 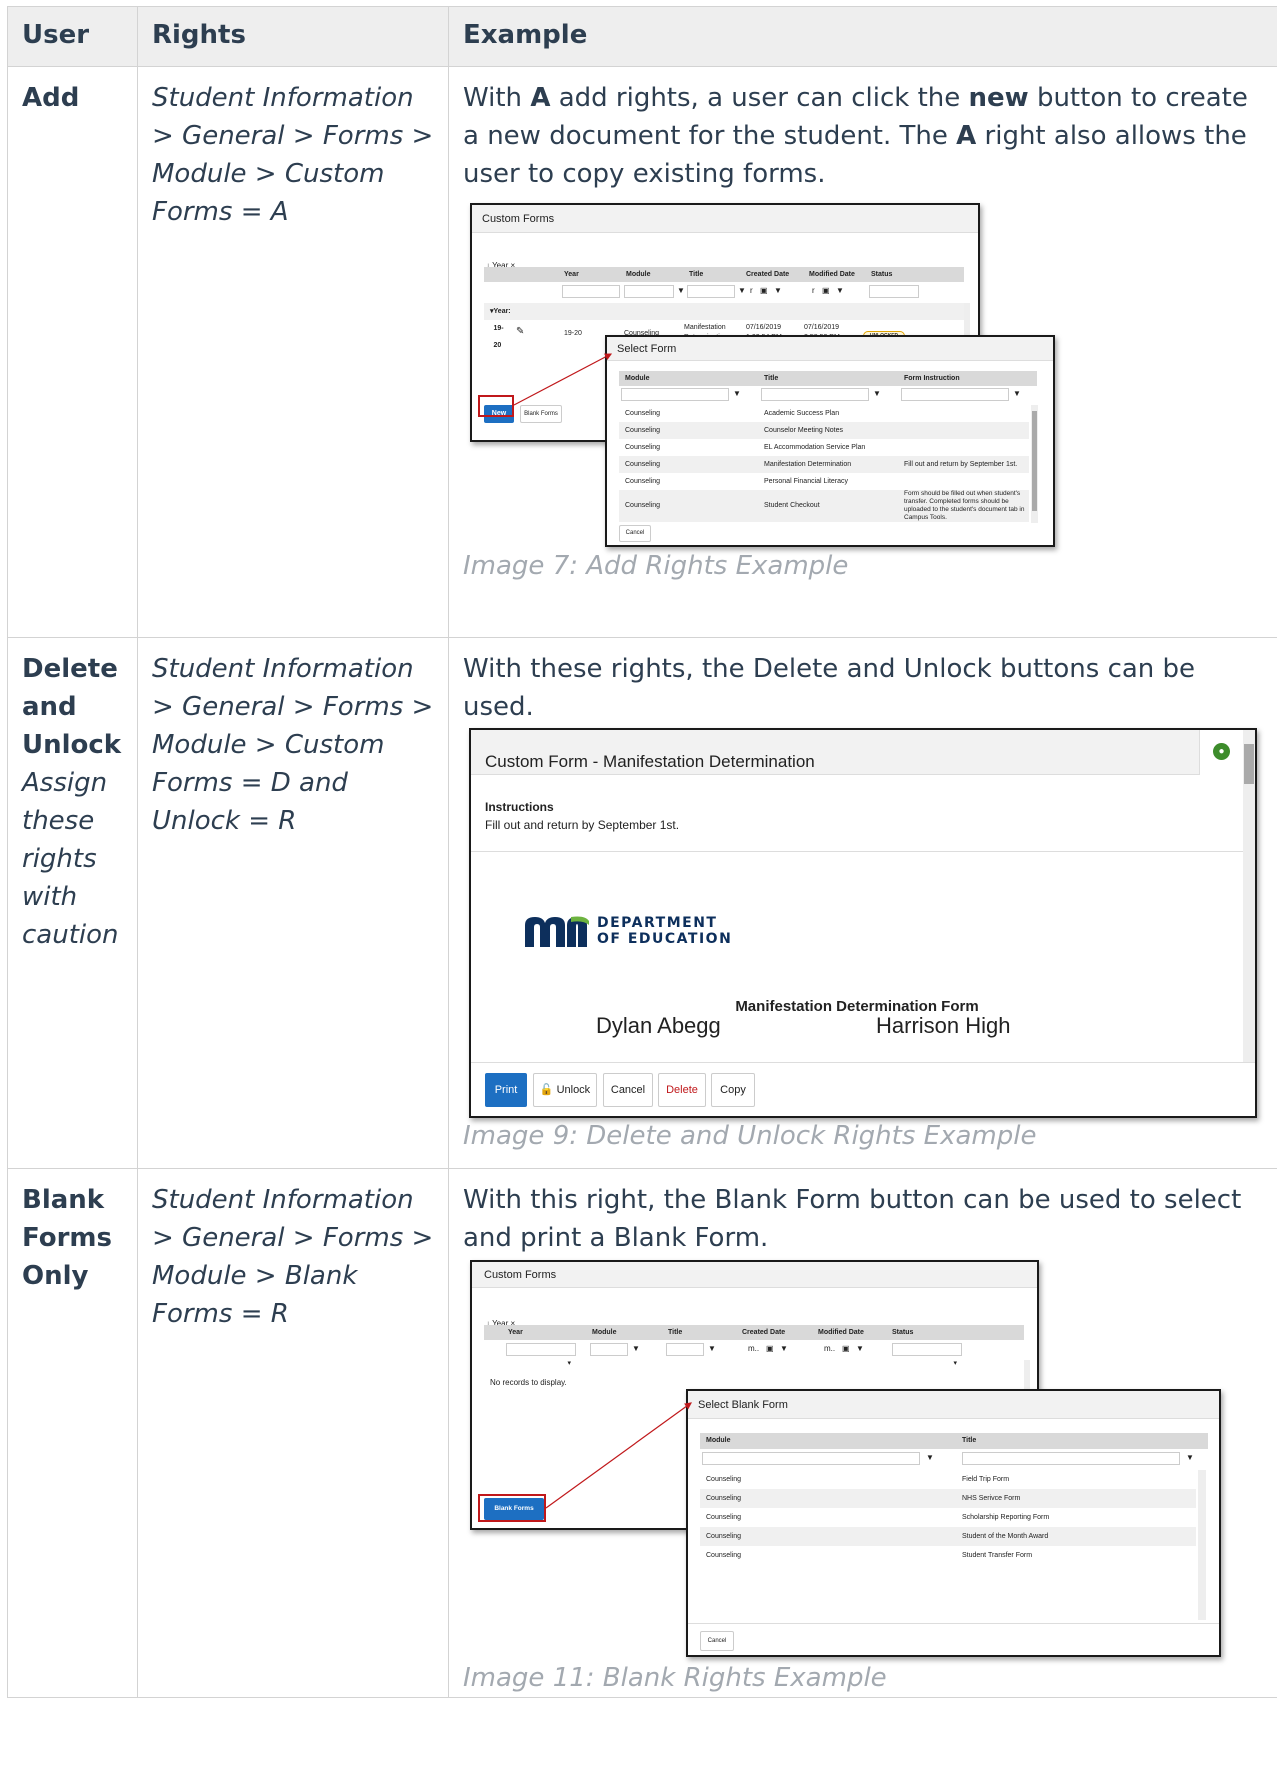 What do you see at coordinates (682, 1090) in the screenshot?
I see `delete-button: Delete` at bounding box center [682, 1090].